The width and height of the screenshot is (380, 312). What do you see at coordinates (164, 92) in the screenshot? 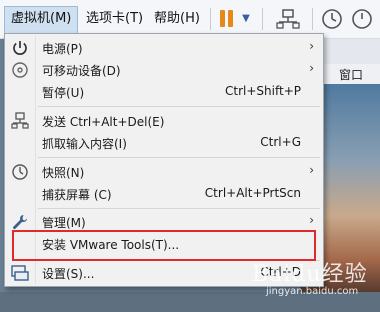
I see `menu-item-pause: 暂停(U) Ctrl+Shift+P` at bounding box center [164, 92].